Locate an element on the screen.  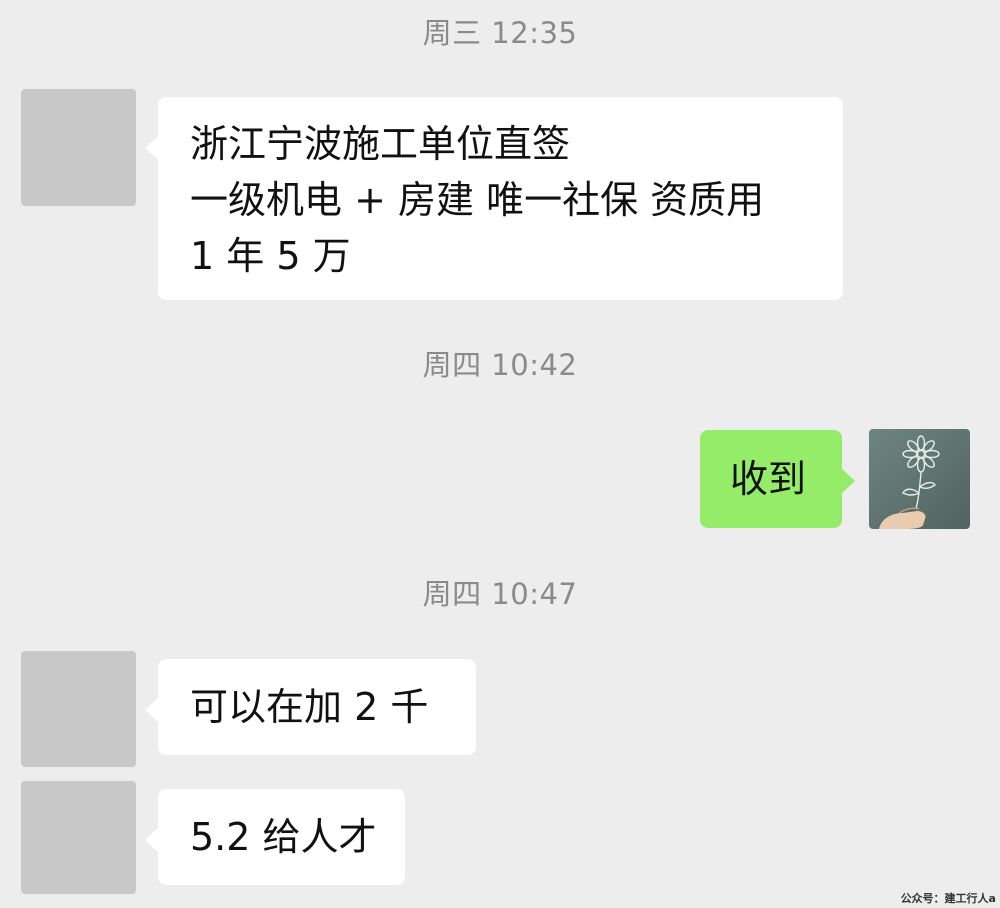
timestamp: 周三 12:35 is located at coordinates (500, 33).